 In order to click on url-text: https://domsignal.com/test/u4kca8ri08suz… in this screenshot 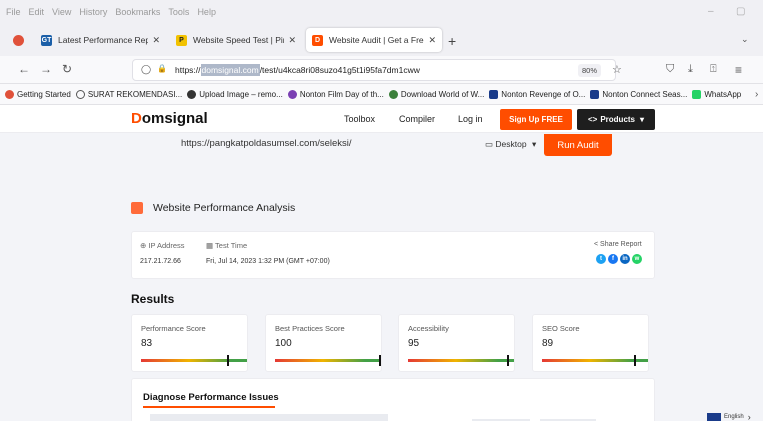, I will do `click(297, 70)`.